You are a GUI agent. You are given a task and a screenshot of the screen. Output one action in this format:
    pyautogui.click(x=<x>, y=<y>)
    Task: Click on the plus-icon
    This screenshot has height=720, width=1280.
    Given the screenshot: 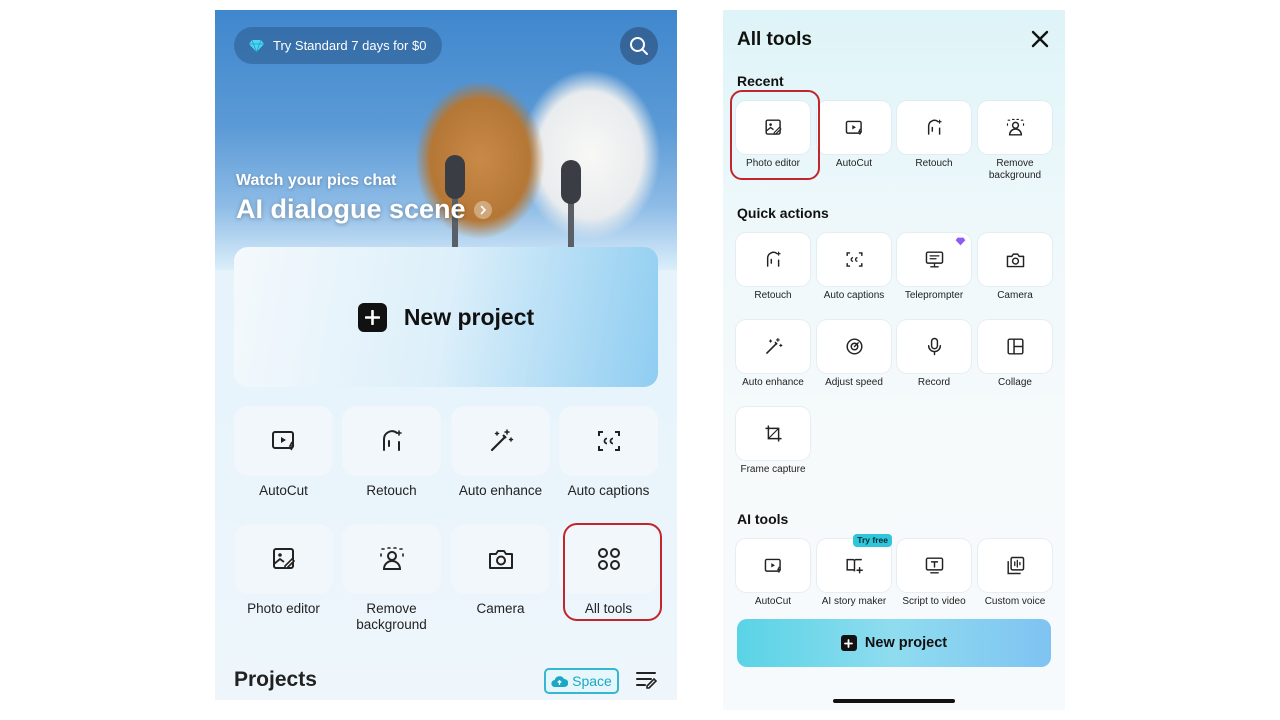 What is the action you would take?
    pyautogui.click(x=372, y=317)
    